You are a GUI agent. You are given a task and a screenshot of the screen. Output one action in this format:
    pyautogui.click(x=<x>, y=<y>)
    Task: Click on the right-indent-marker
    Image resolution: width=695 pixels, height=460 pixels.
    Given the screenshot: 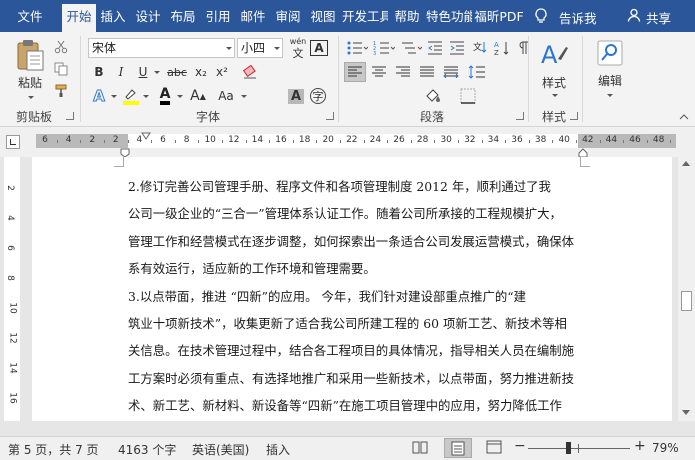 What is the action you would take?
    pyautogui.click(x=583, y=152)
    